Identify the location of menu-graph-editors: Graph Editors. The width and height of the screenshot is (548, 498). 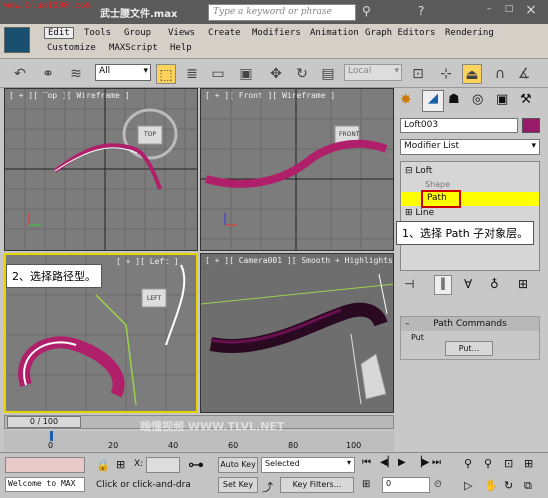
(400, 33).